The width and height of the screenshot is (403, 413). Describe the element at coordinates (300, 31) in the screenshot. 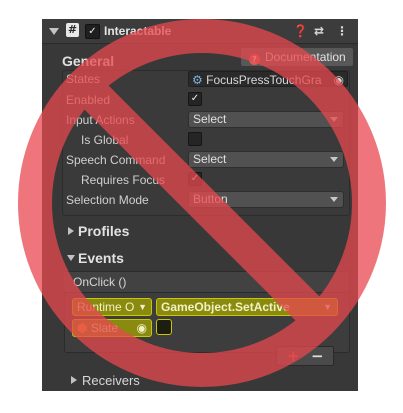

I see `help-icon: ❓` at that location.